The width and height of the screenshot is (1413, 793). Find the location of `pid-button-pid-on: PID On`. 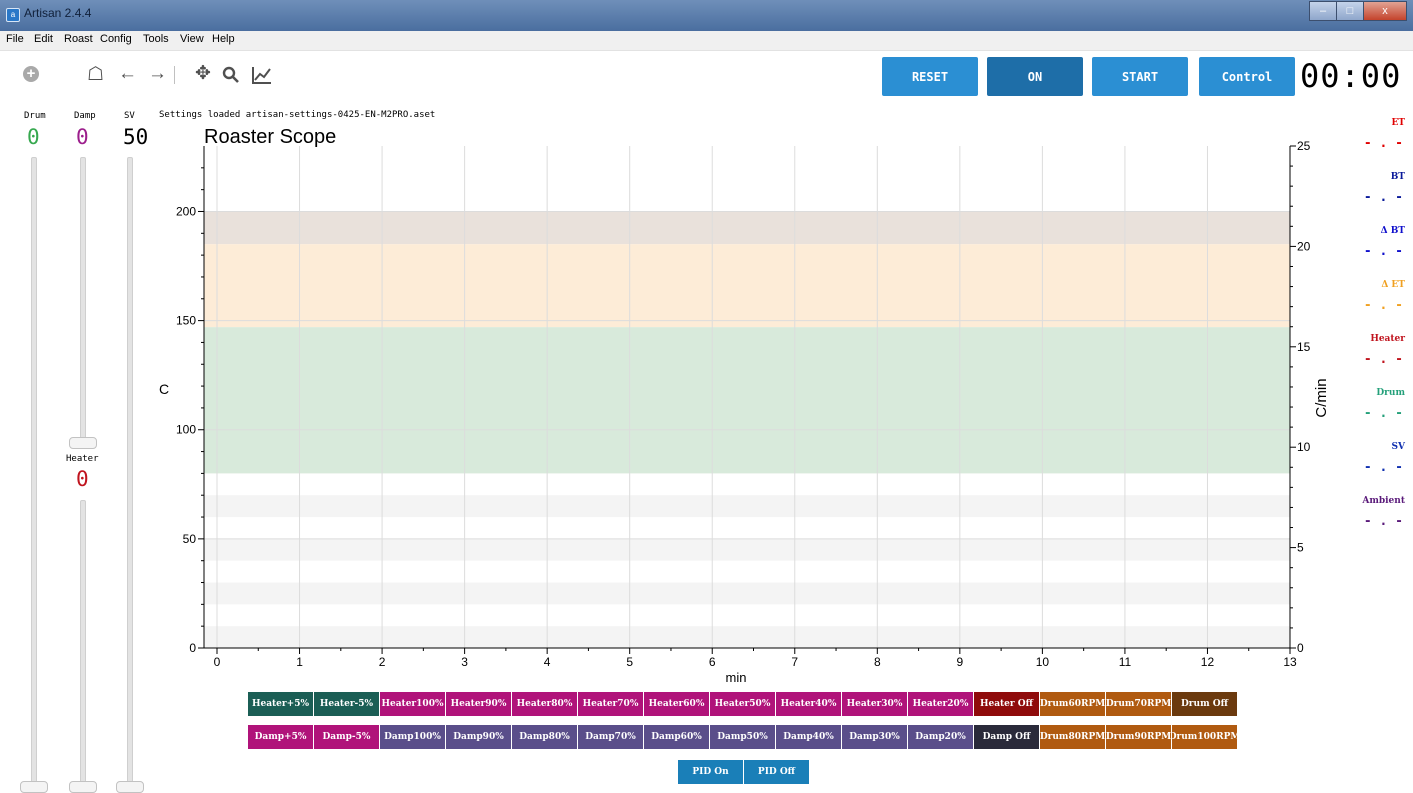

pid-button-pid-on: PID On is located at coordinates (711, 772).